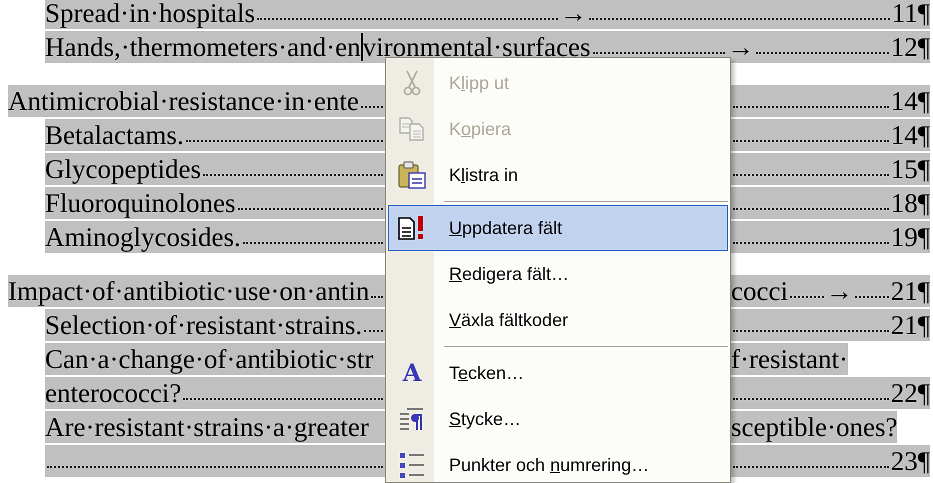  Describe the element at coordinates (183, 101) in the screenshot. I see `toc-entry: Antimicrobial·resistance·in·ente` at that location.